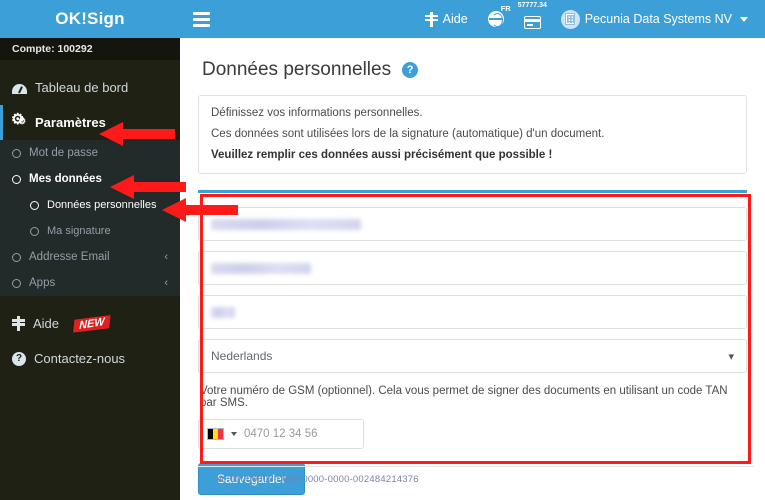 This screenshot has width=765, height=500. What do you see at coordinates (410, 70) in the screenshot?
I see `help-icon: ?` at bounding box center [410, 70].